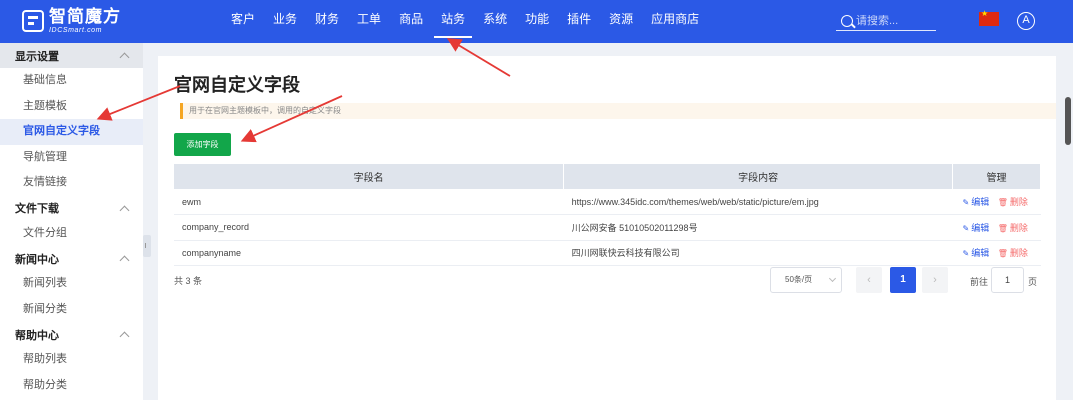  What do you see at coordinates (71, 234) in the screenshot?
I see `sidebar-item-file-groups: 文件分组` at bounding box center [71, 234].